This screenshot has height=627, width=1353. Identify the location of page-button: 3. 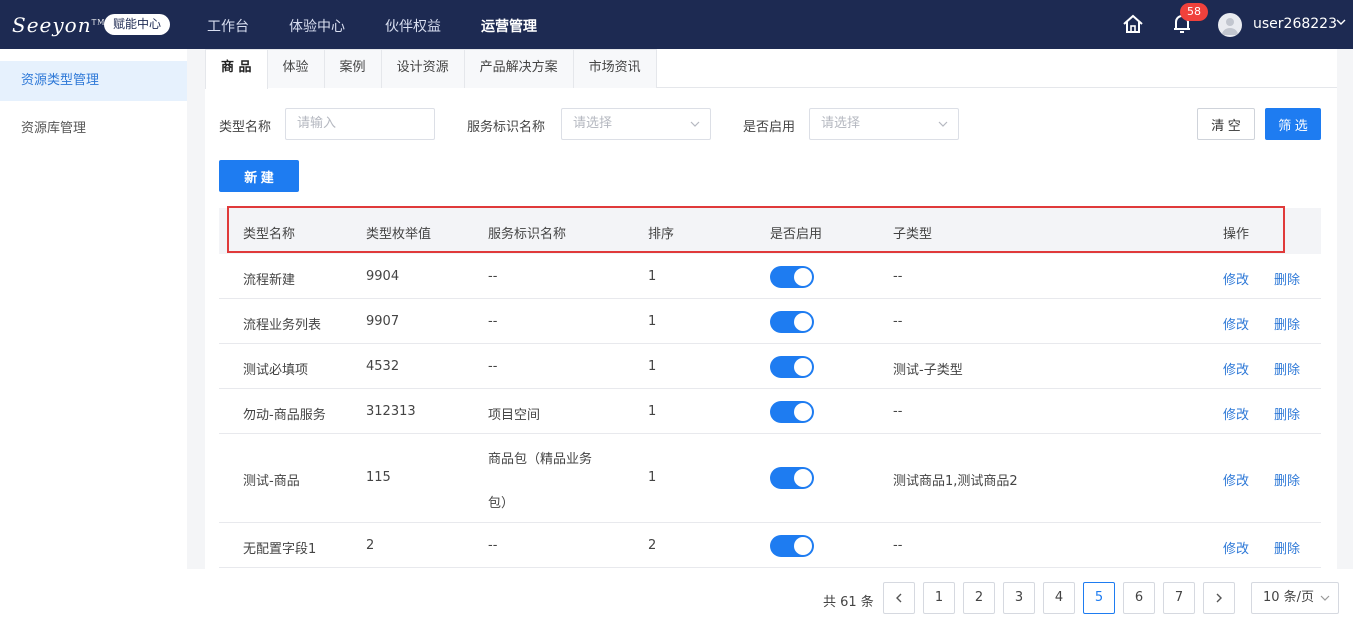
(1019, 598).